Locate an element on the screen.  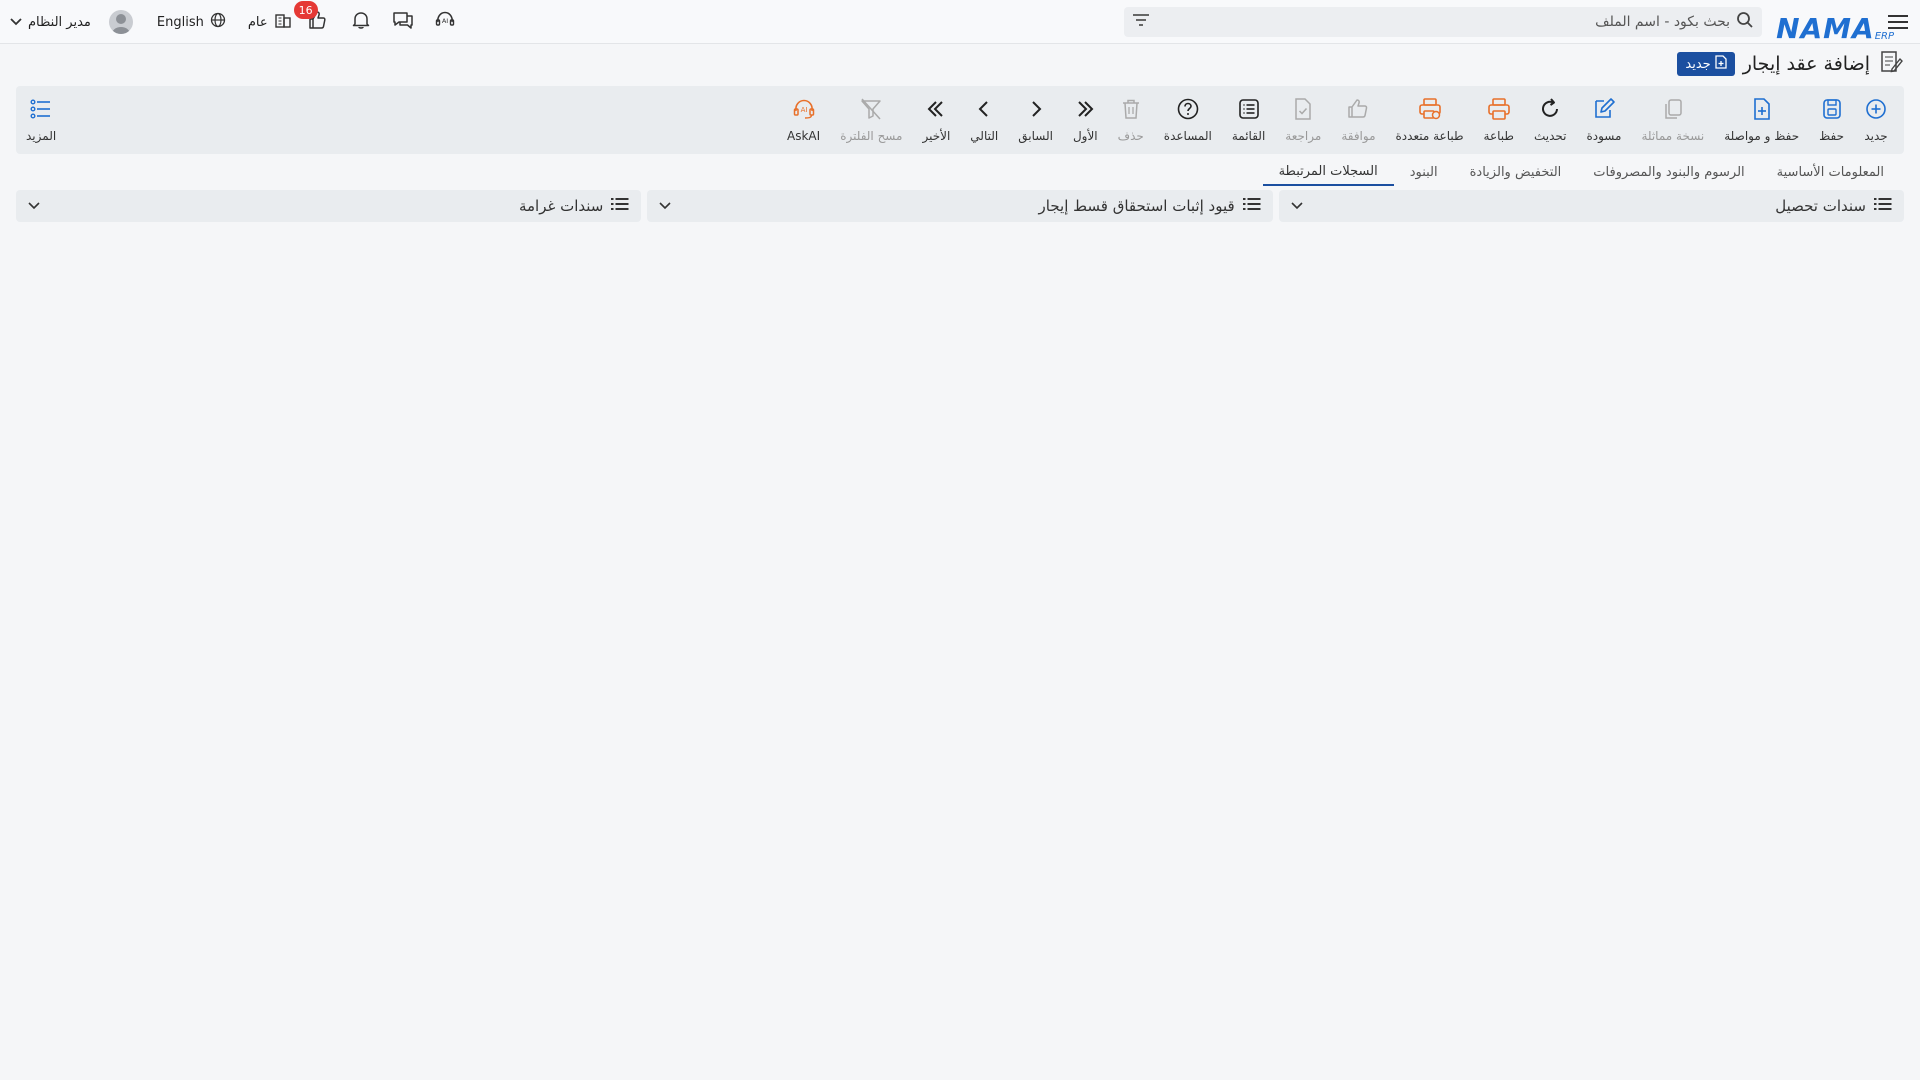
toolbar-button-label: السابق is located at coordinates (1035, 136).